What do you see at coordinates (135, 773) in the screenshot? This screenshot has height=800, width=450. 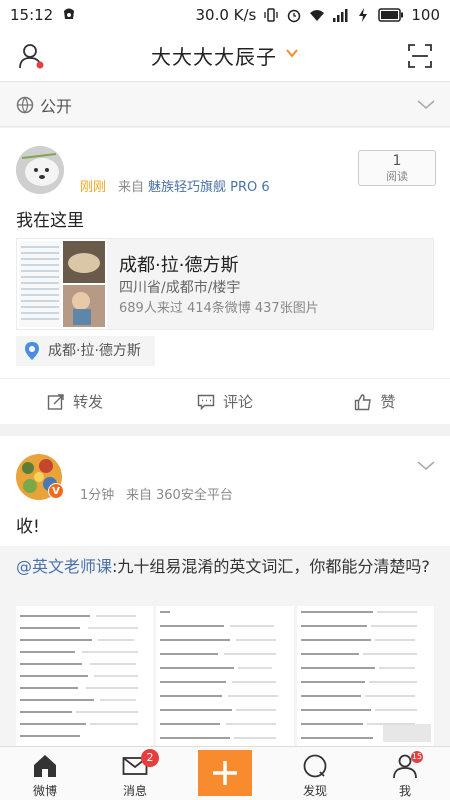 I see `tab-messages: 2 消息` at bounding box center [135, 773].